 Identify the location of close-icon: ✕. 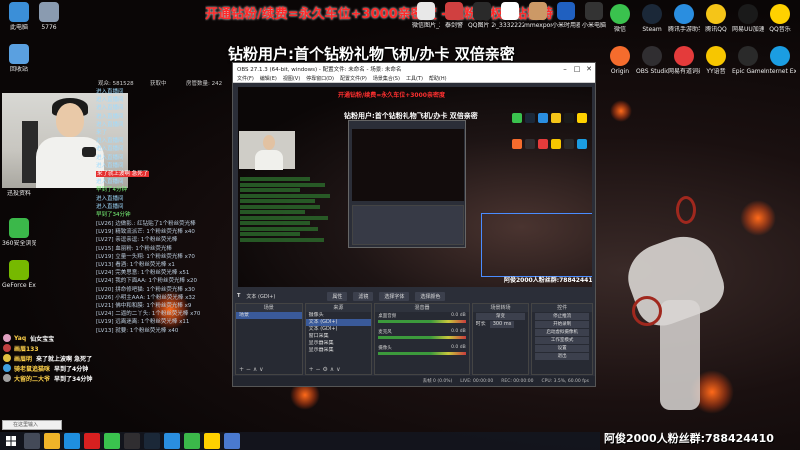
(589, 69).